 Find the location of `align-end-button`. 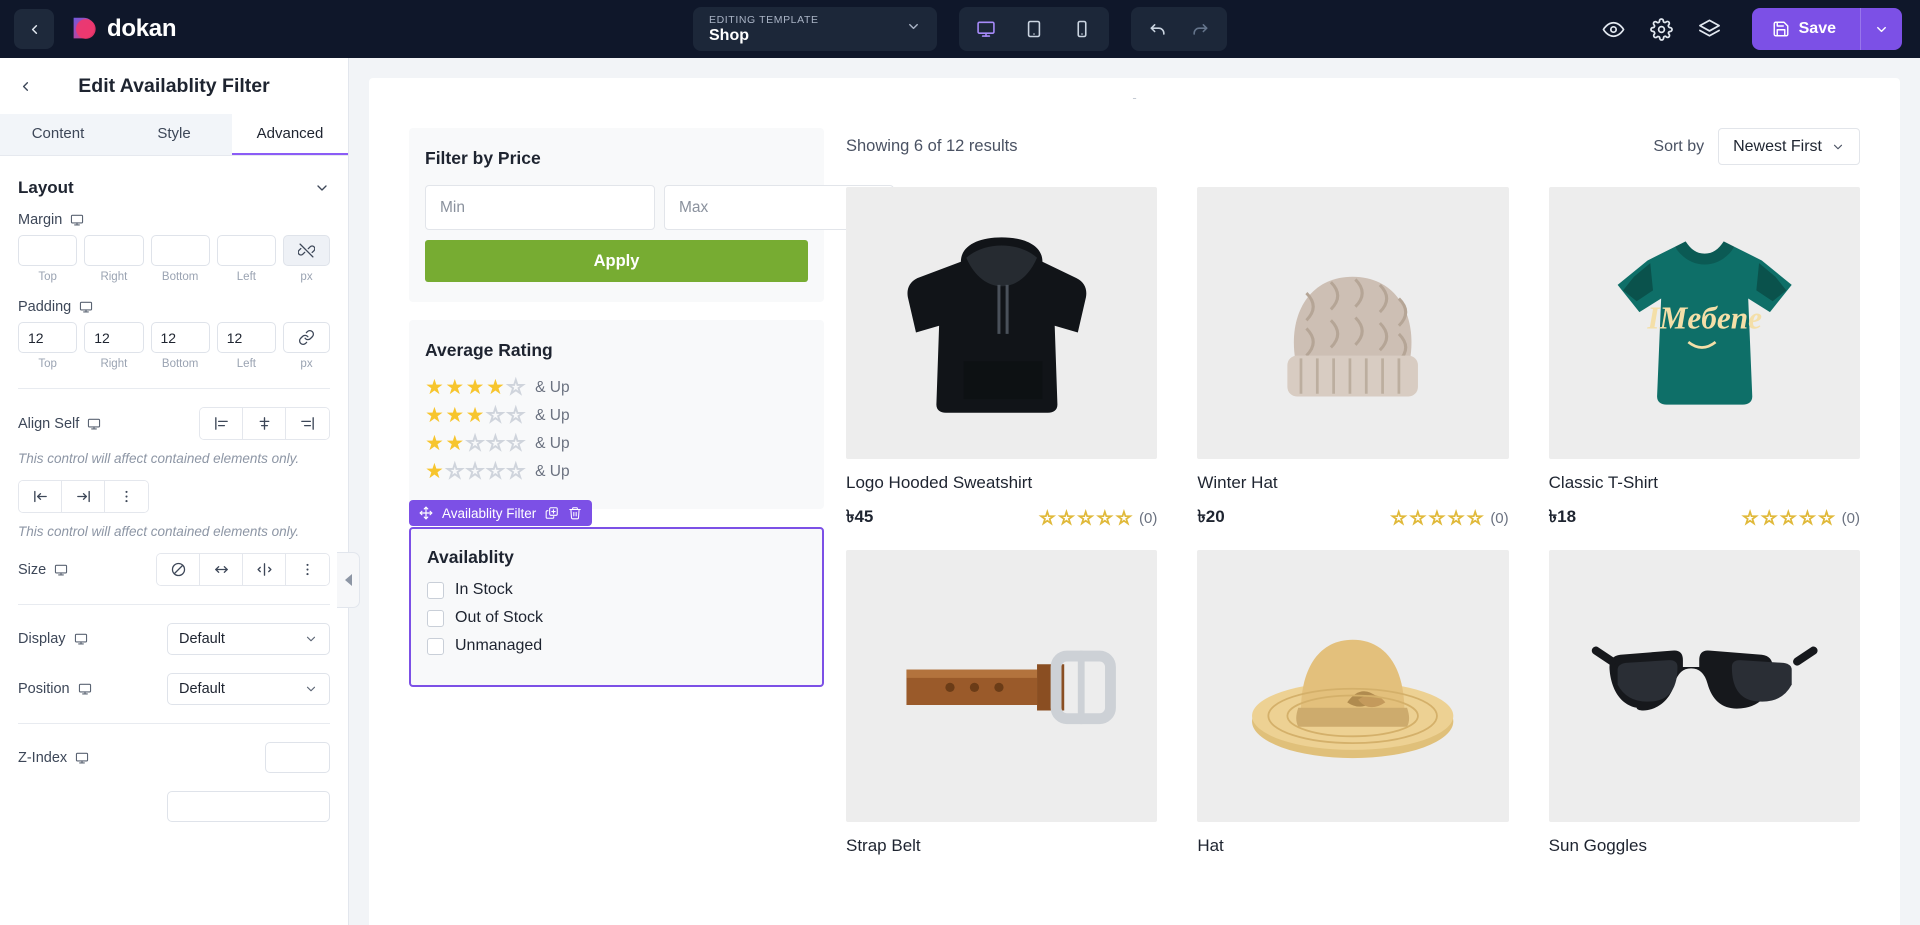

align-end-button is located at coordinates (307, 423).